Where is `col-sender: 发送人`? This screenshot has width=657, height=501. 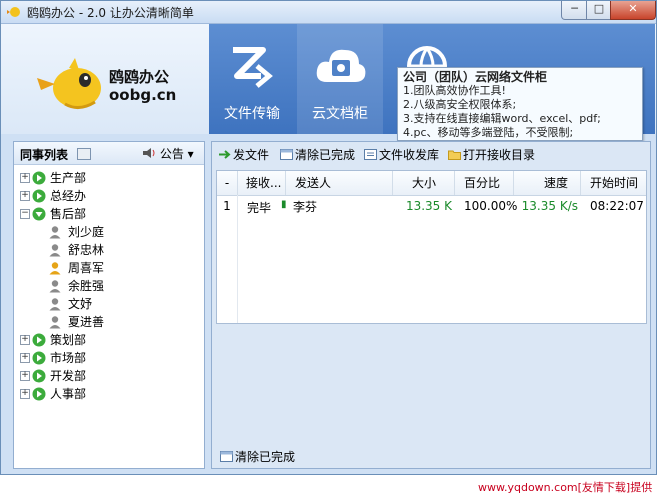
col-sender: 发送人 is located at coordinates (340, 183).